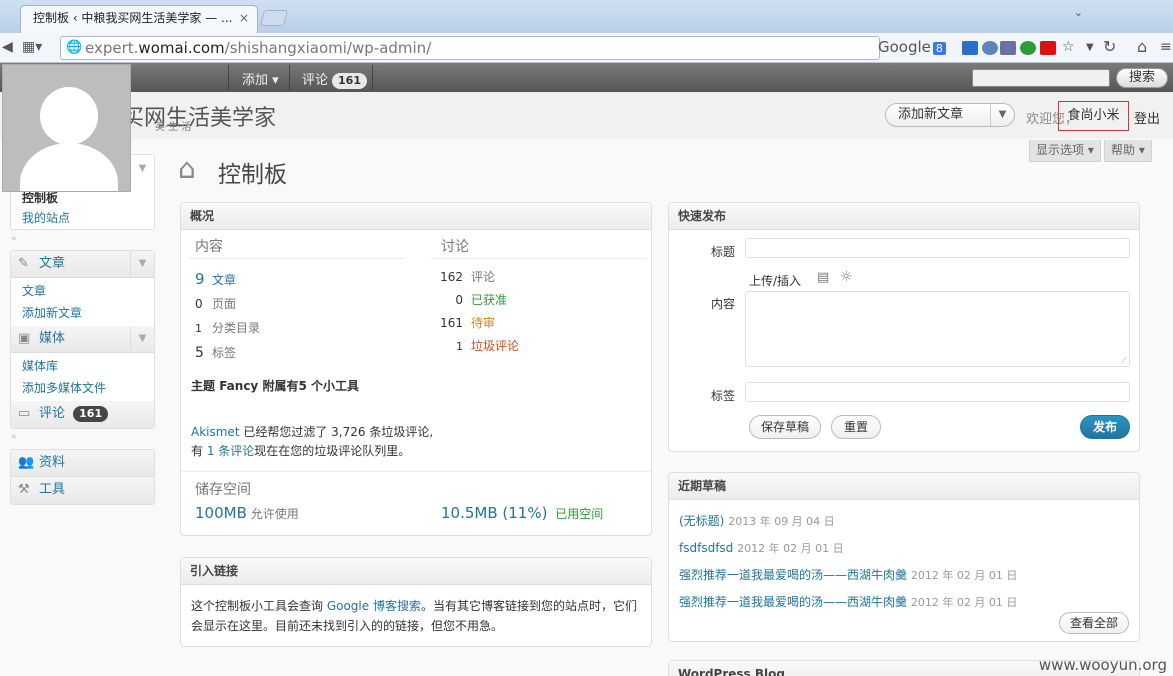 This screenshot has width=1173, height=676. What do you see at coordinates (223, 490) in the screenshot?
I see `storage-heading: 储存空间` at bounding box center [223, 490].